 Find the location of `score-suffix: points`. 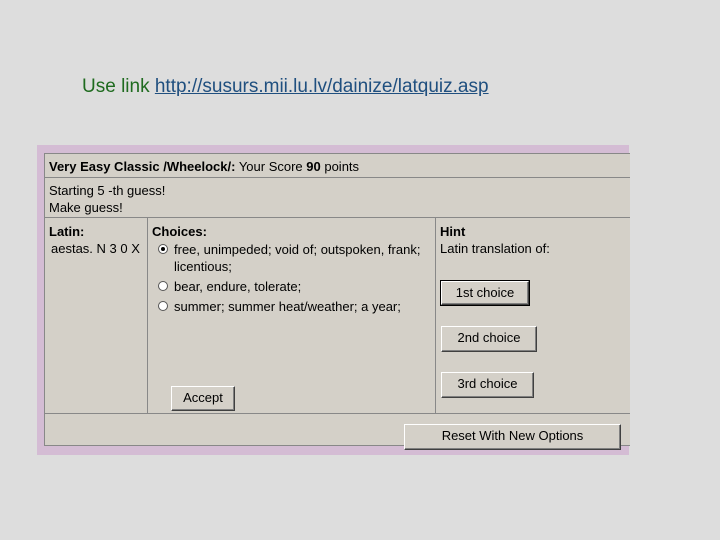

score-suffix: points is located at coordinates (340, 166).